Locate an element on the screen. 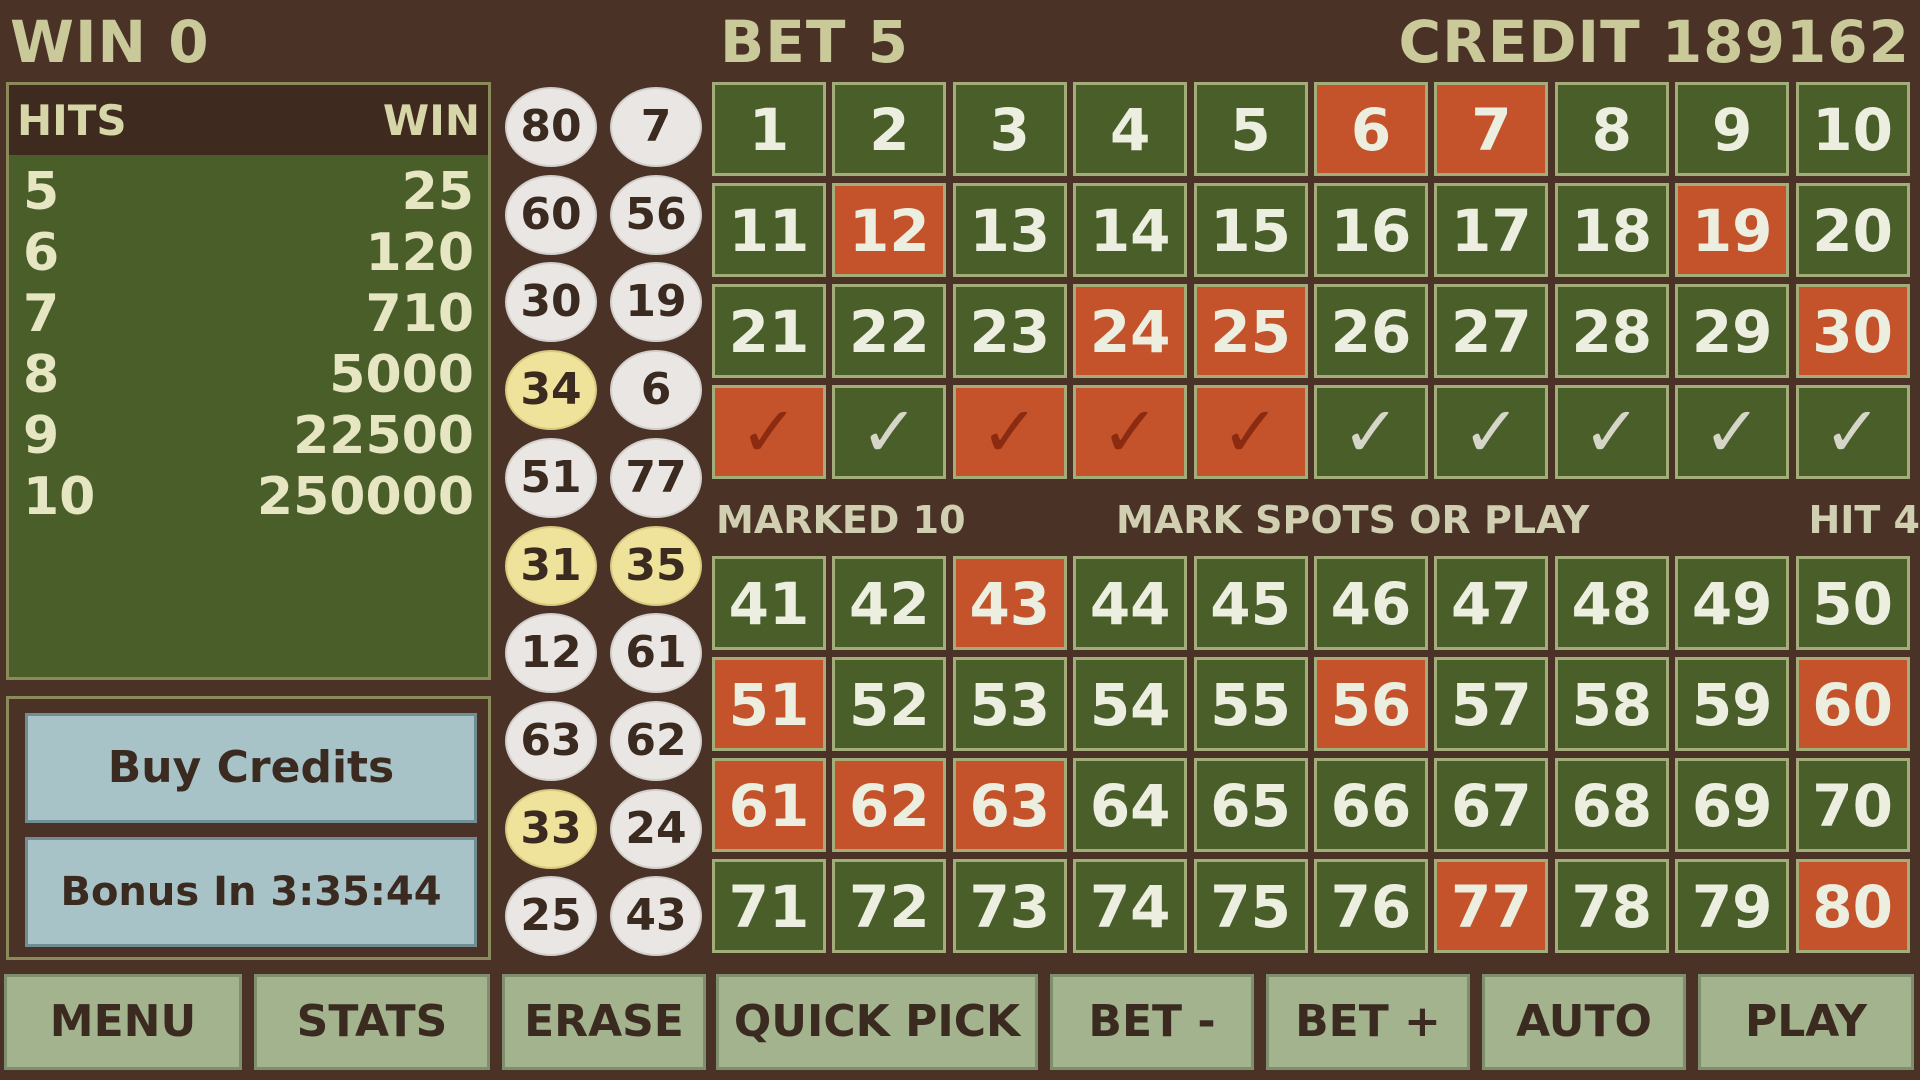 The height and width of the screenshot is (1080, 1920). keno-spot-56: 56 is located at coordinates (1371, 704).